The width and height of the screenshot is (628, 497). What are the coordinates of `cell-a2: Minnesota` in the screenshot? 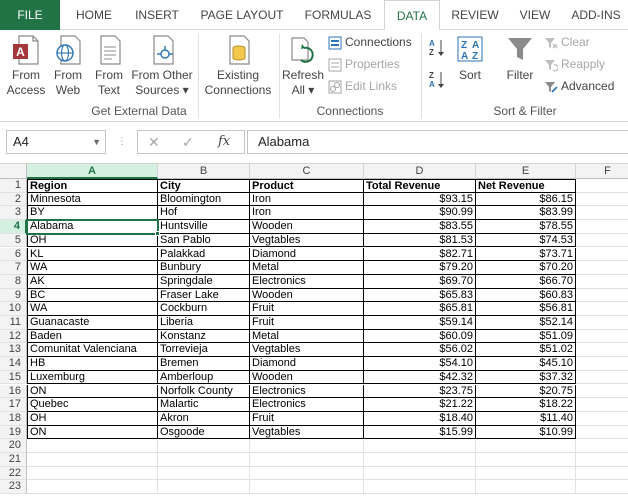 It's located at (92, 199).